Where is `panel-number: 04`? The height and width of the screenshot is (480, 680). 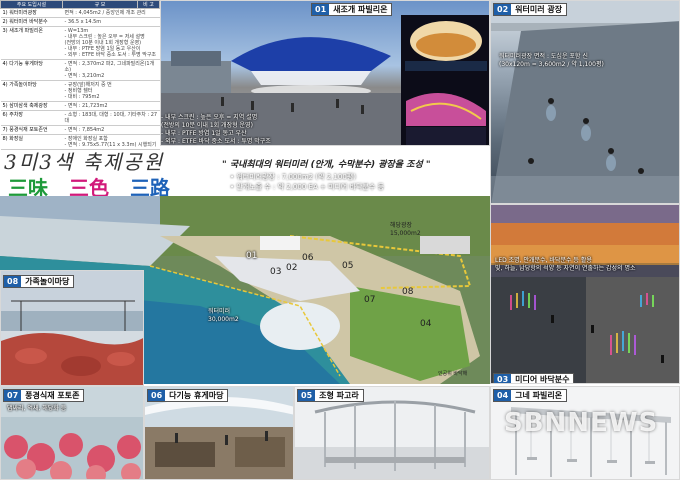
panel-number: 04 is located at coordinates (503, 395).